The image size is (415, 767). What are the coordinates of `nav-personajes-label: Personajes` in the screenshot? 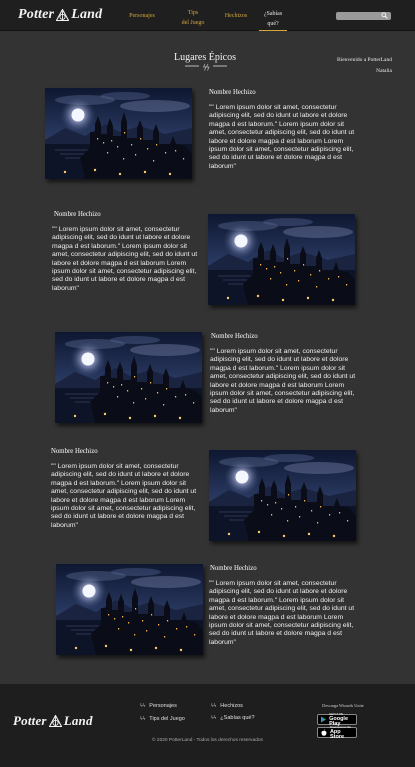 It's located at (142, 16).